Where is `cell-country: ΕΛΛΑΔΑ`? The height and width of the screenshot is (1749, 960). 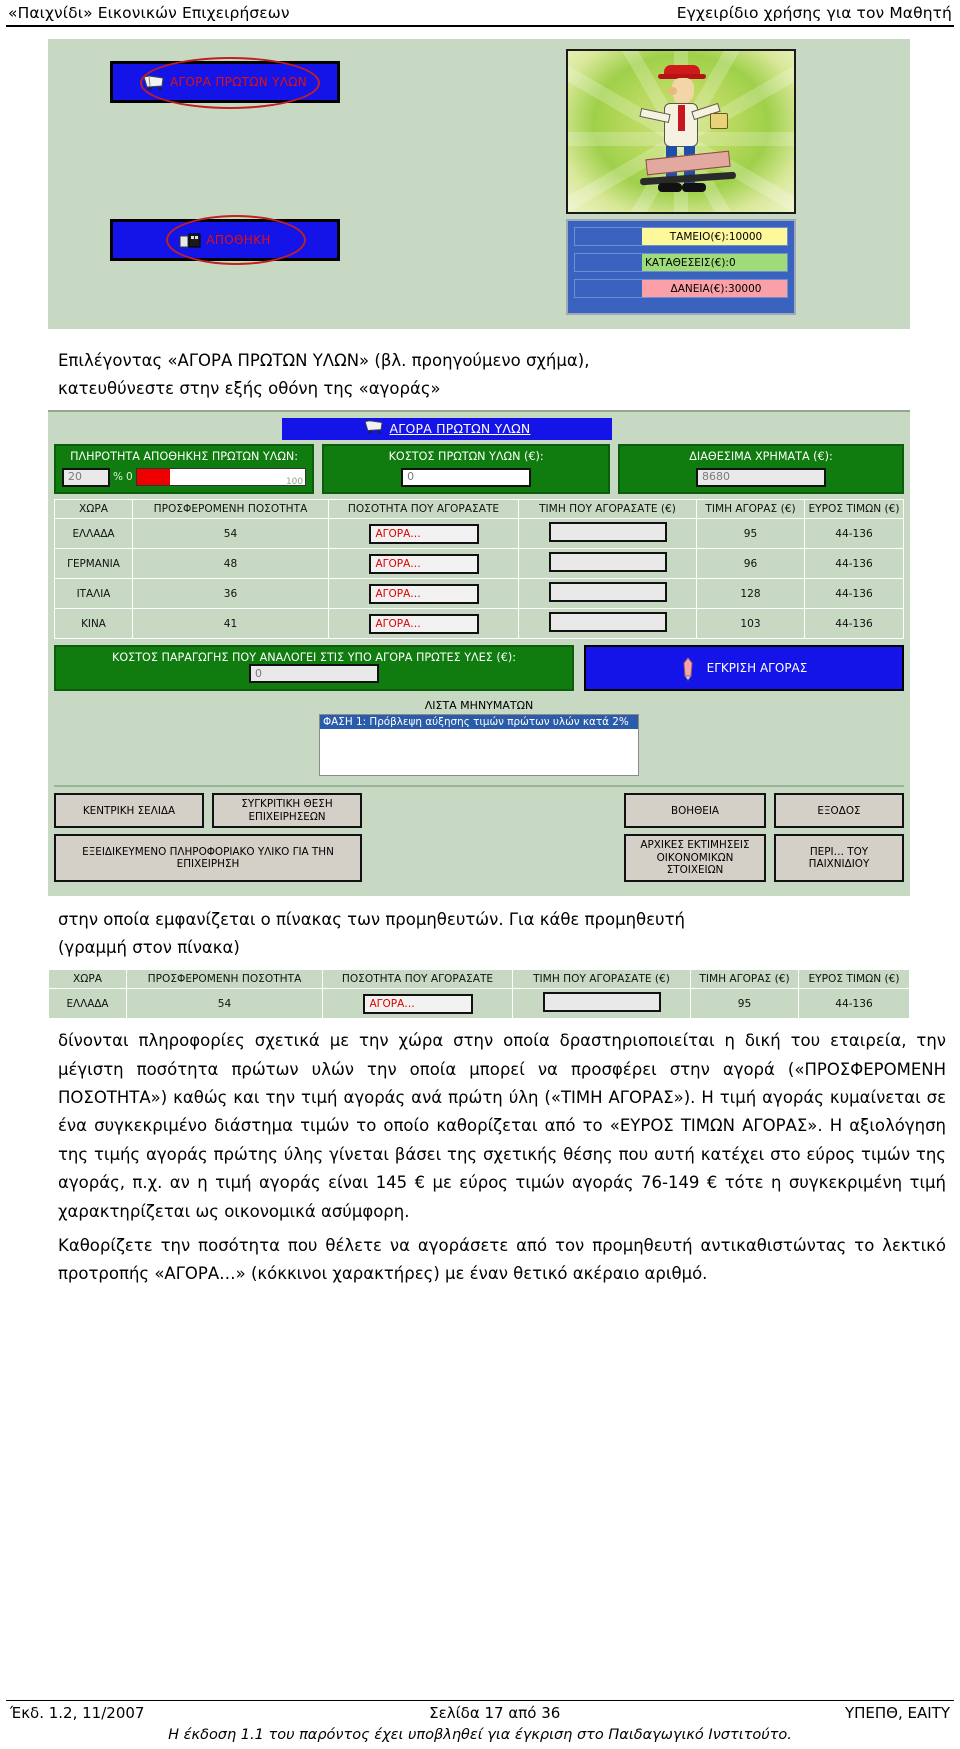 cell-country: ΕΛΛΑΔΑ is located at coordinates (93, 534).